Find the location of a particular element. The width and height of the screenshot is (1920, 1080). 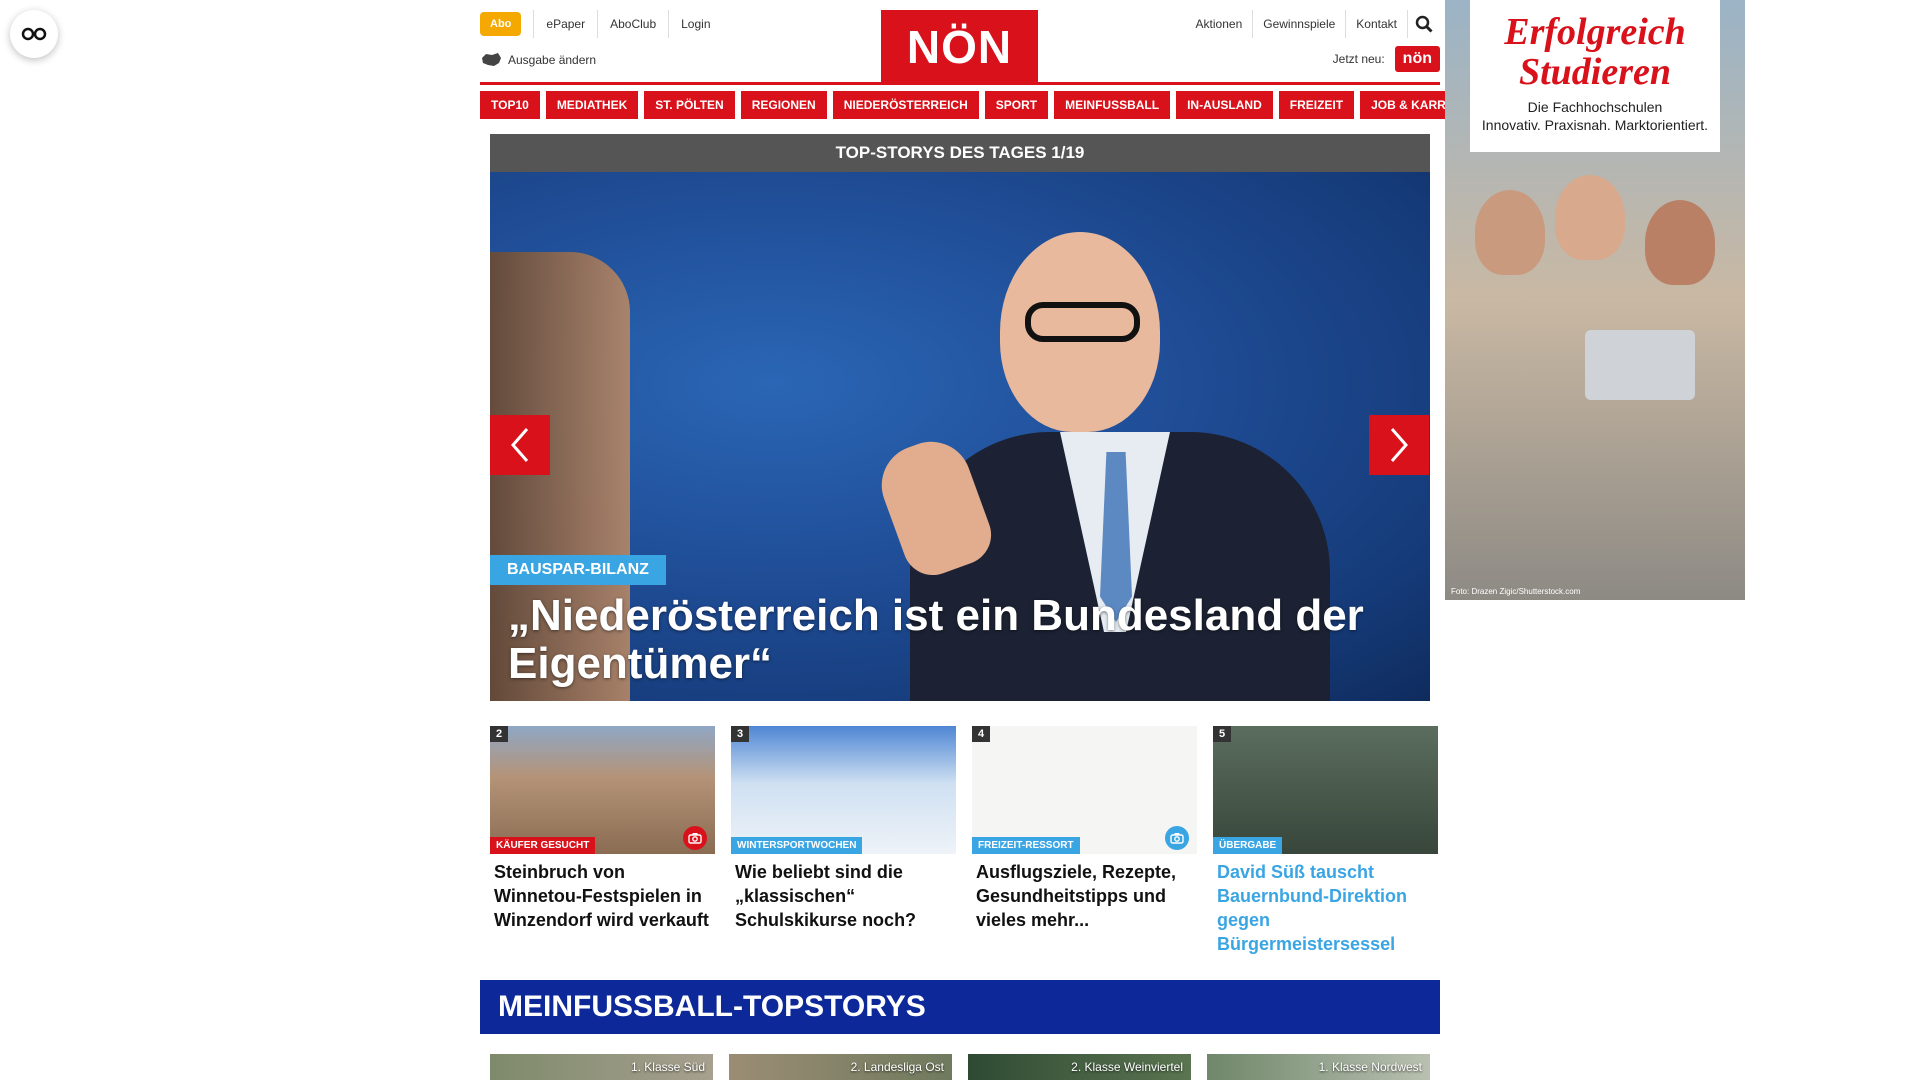

ad-headline-line2: Studieren is located at coordinates (1595, 72).